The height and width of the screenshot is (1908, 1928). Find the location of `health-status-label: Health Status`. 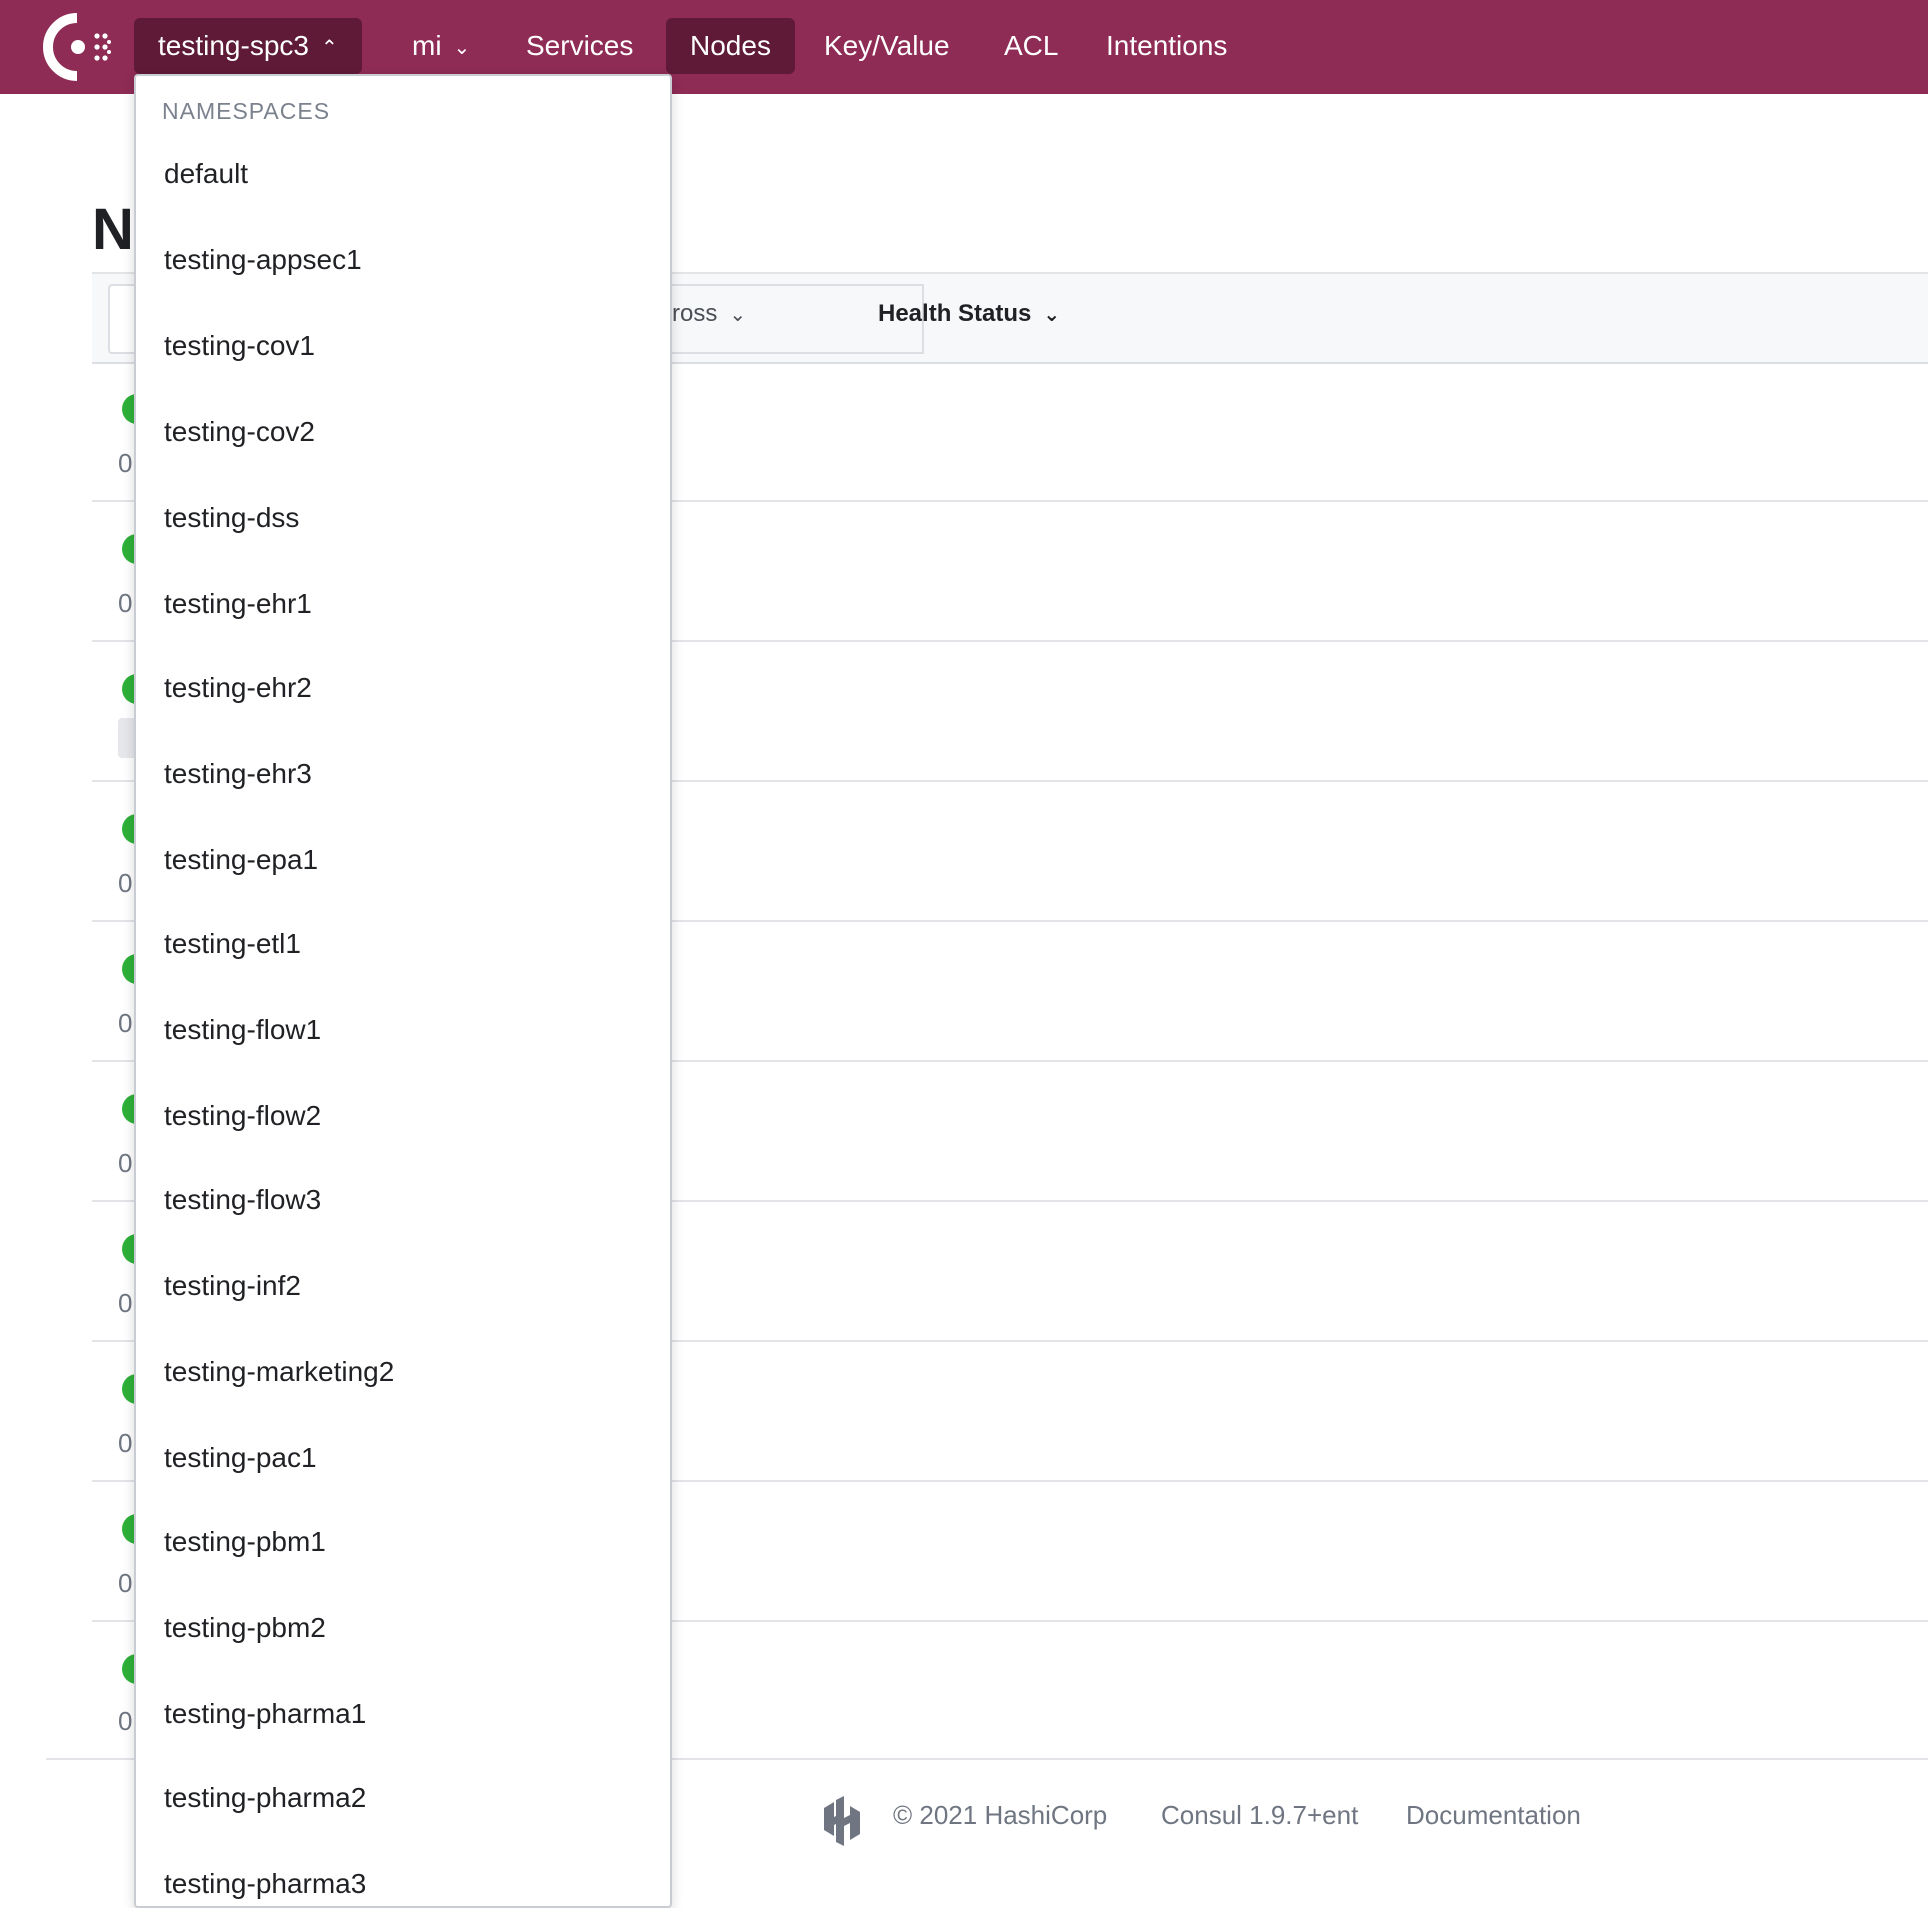

health-status-label: Health Status is located at coordinates (955, 313).